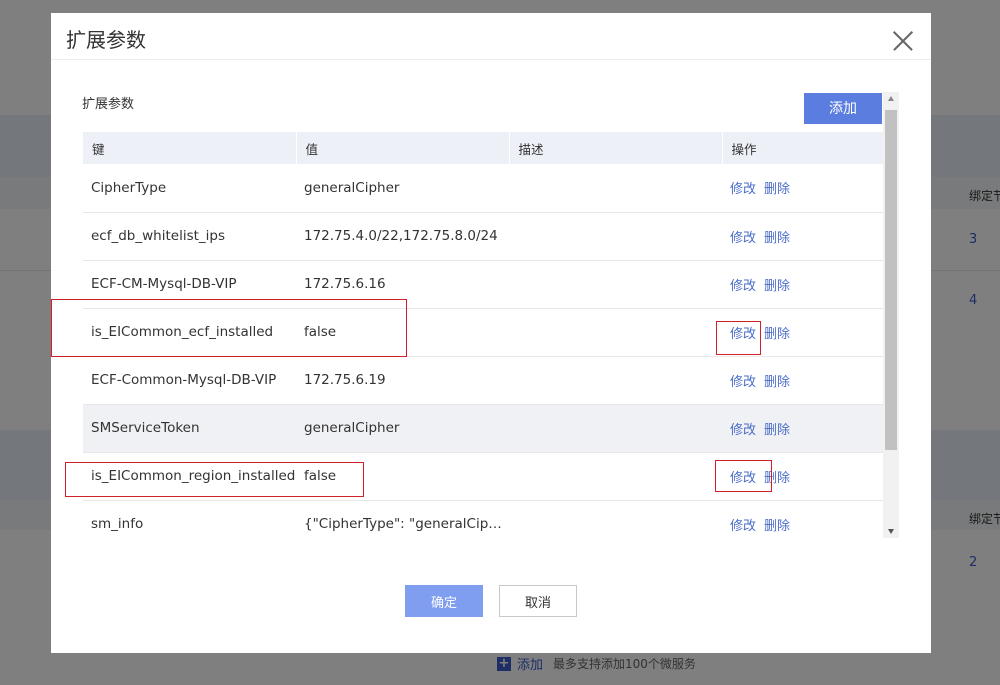 This screenshot has height=685, width=1000. I want to click on dialog-title: 扩展参数, so click(106, 40).